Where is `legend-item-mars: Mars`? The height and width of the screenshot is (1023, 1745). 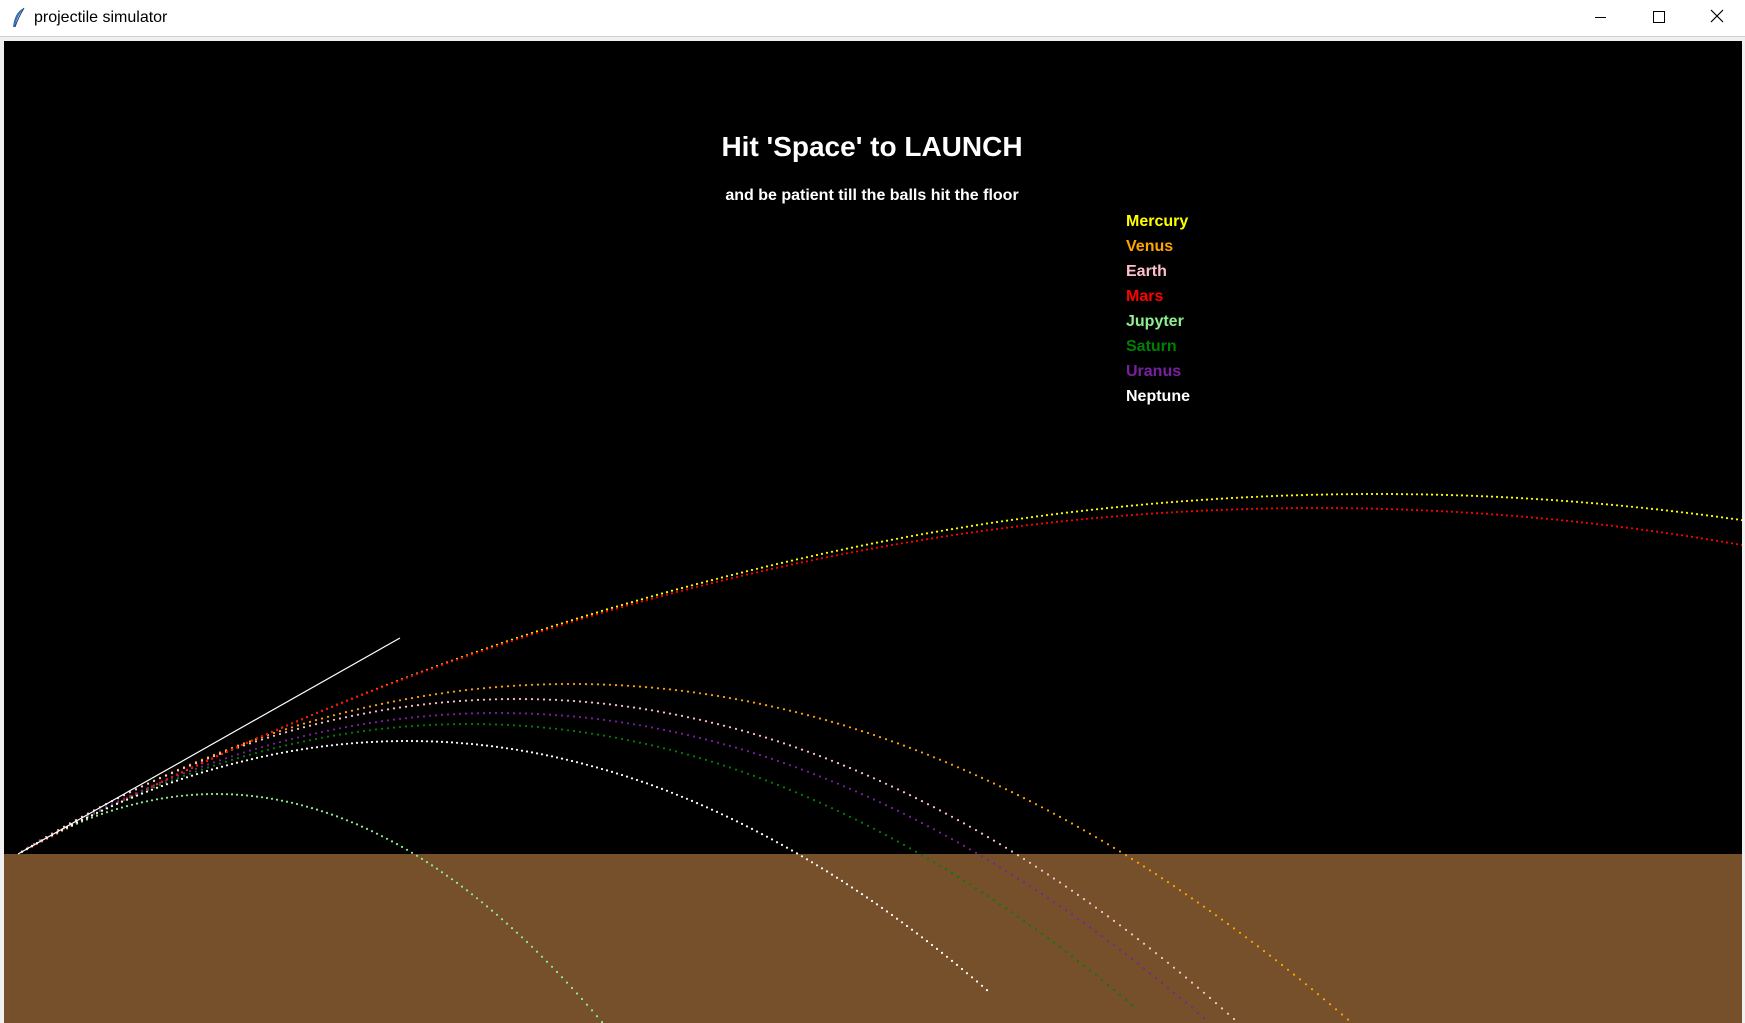
legend-item-mars: Mars is located at coordinates (1145, 296).